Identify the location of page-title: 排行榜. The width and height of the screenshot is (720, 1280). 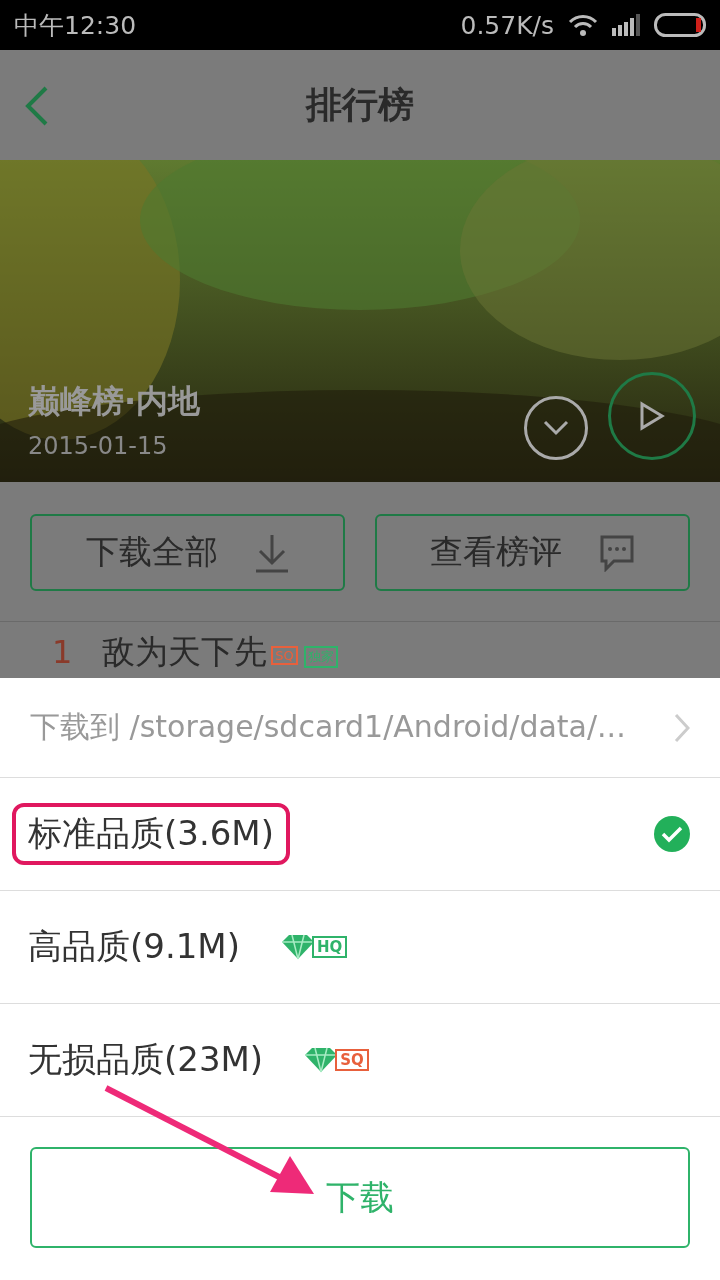
(360, 104).